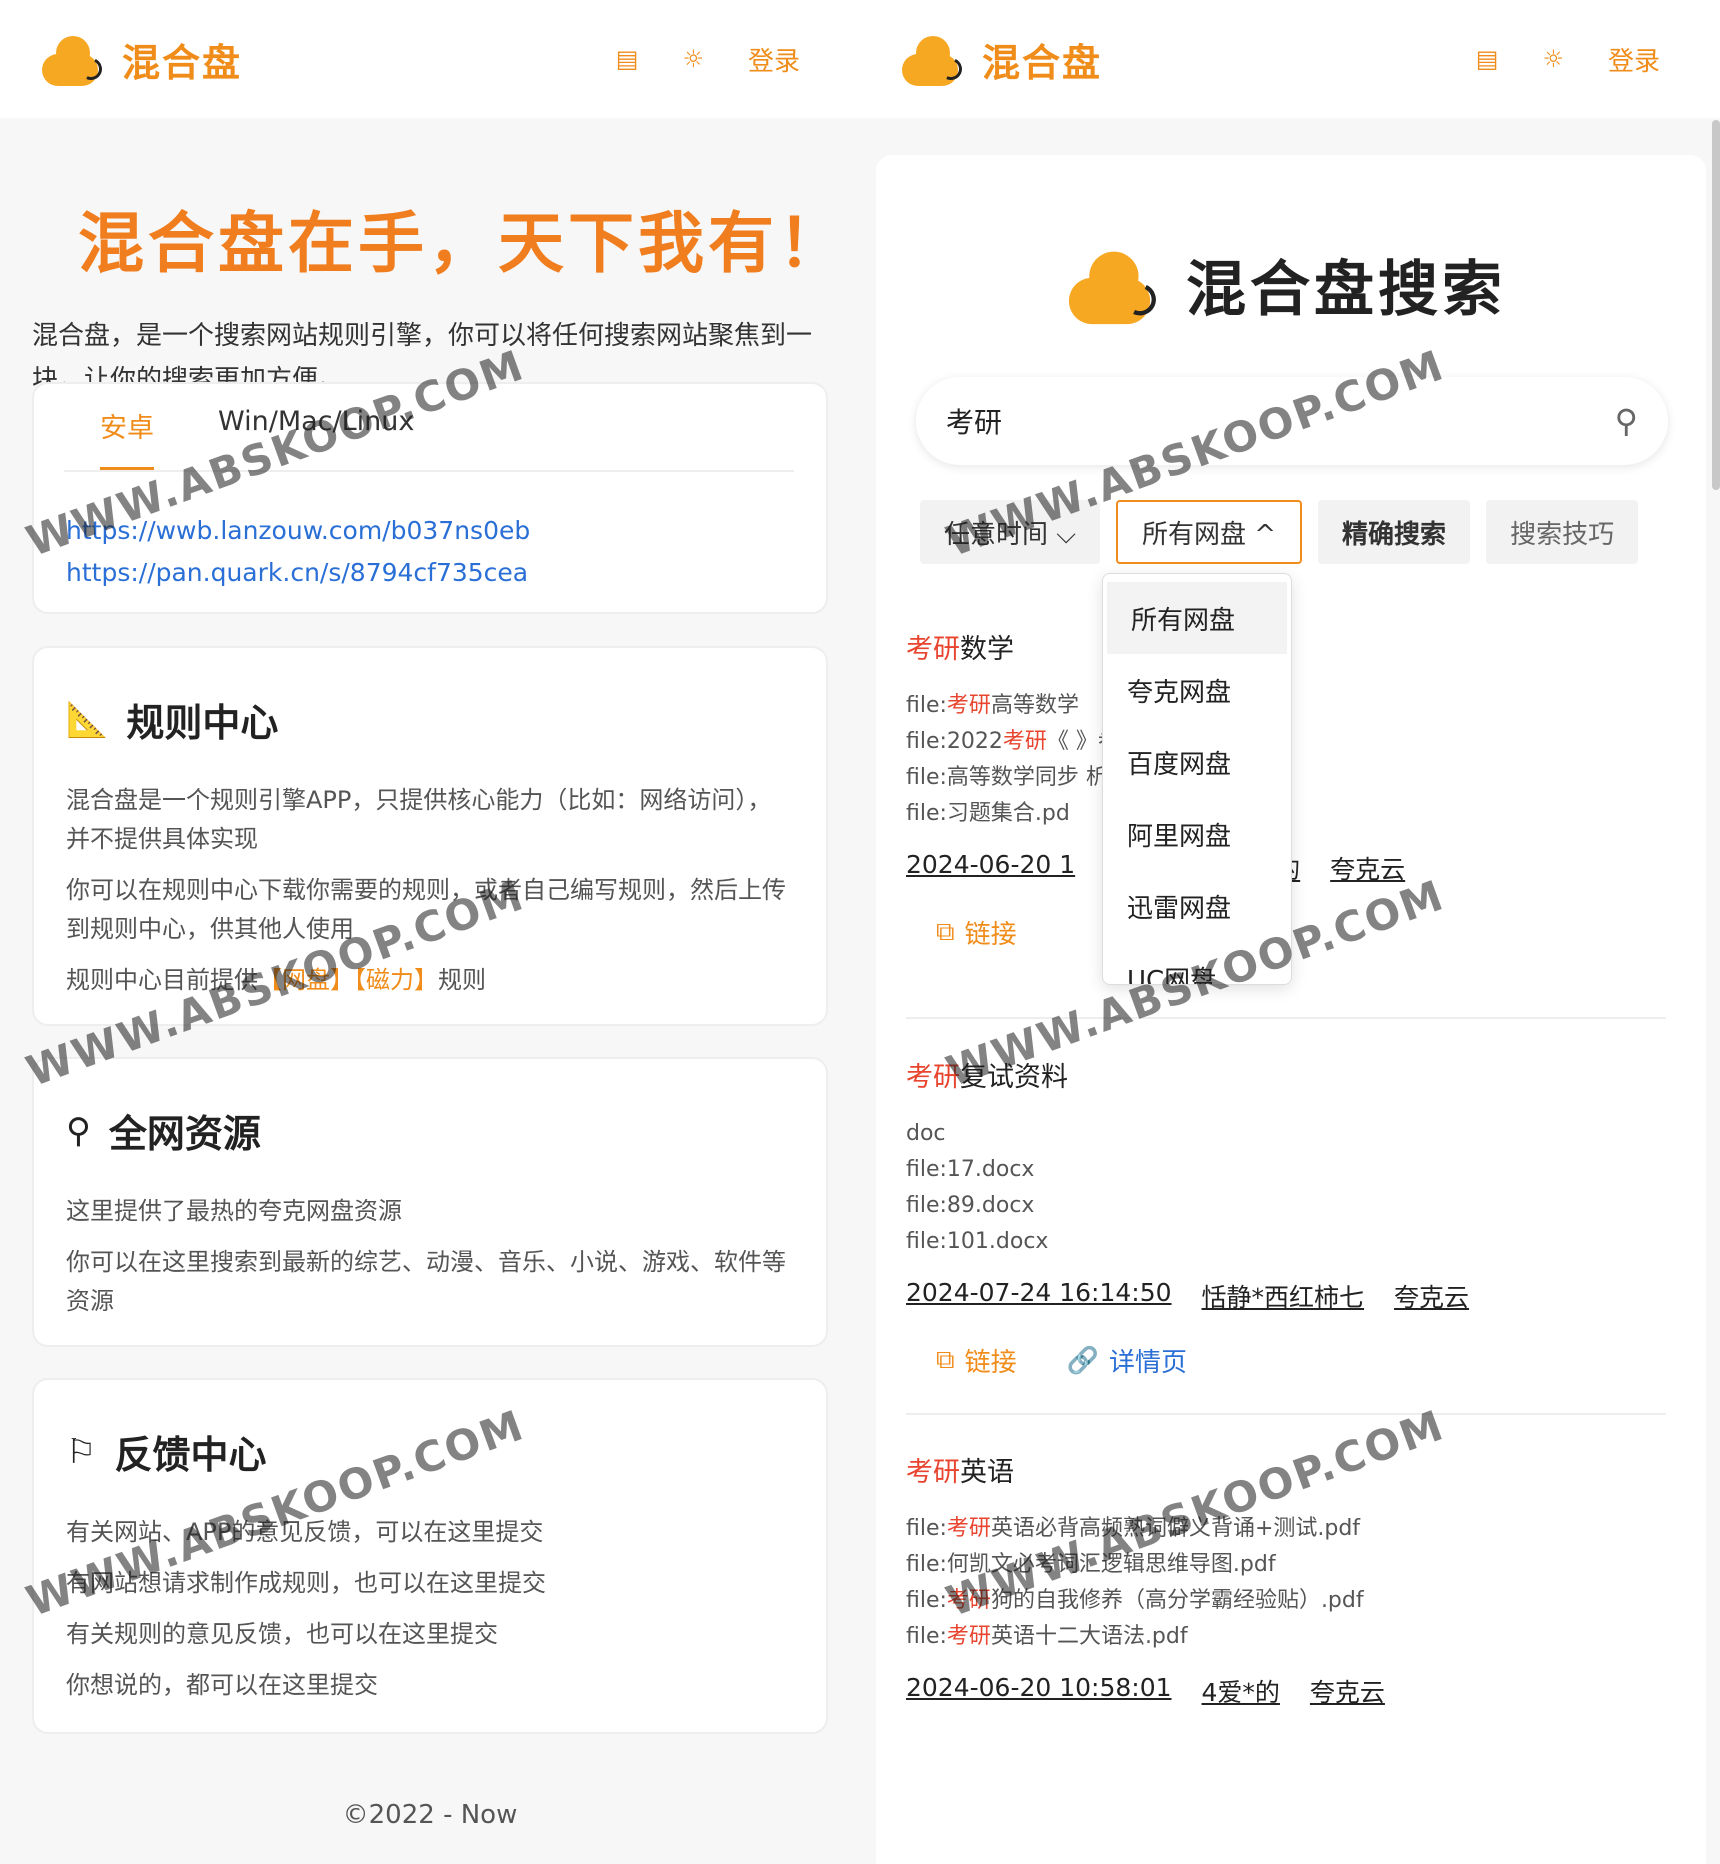  I want to click on result-user: 4爱*的, so click(1241, 1691).